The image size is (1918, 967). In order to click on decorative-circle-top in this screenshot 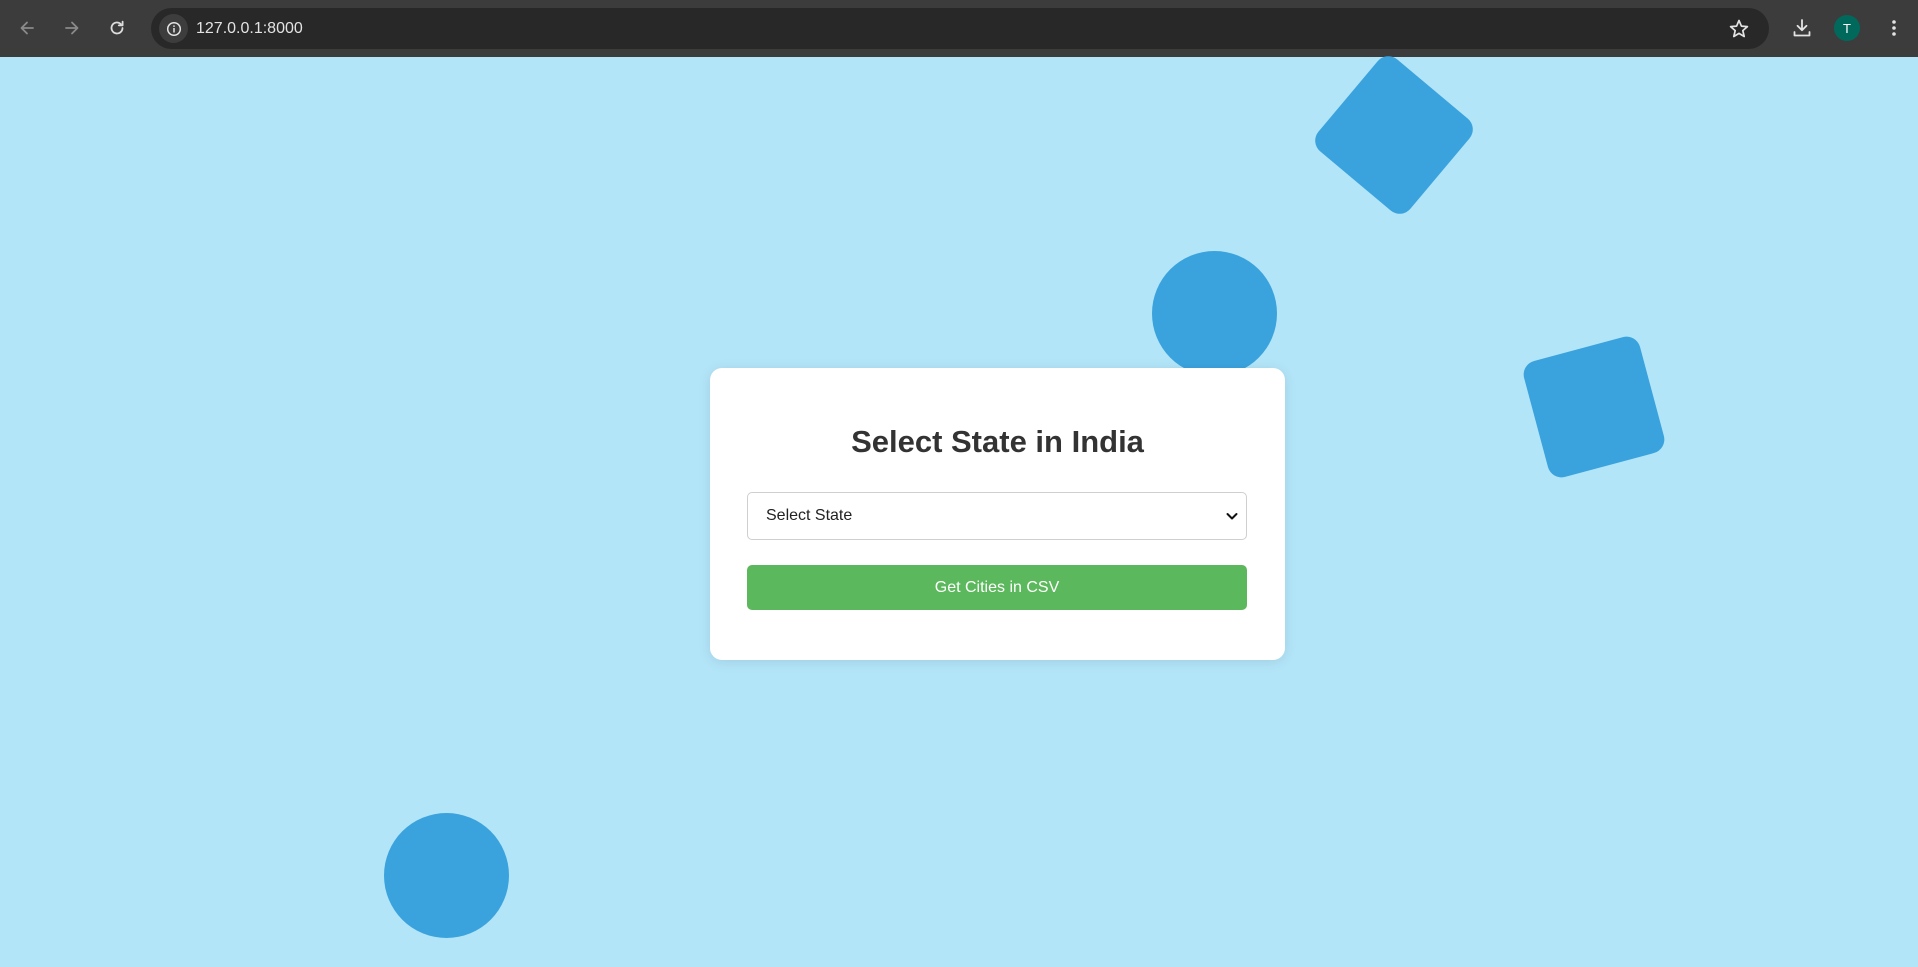, I will do `click(1214, 313)`.